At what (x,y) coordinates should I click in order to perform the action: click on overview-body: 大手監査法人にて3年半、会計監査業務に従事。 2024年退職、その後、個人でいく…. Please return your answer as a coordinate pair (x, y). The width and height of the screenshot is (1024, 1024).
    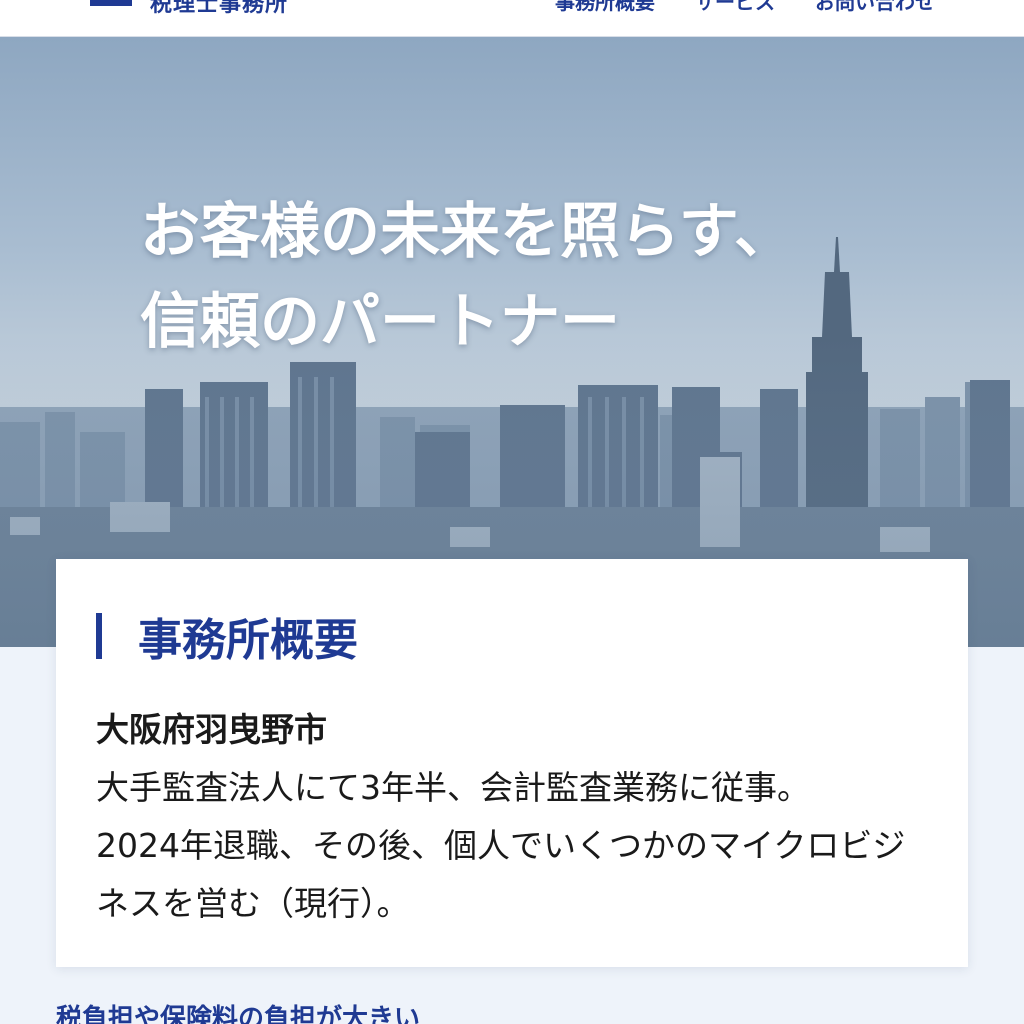
    Looking at the image, I should click on (521, 846).